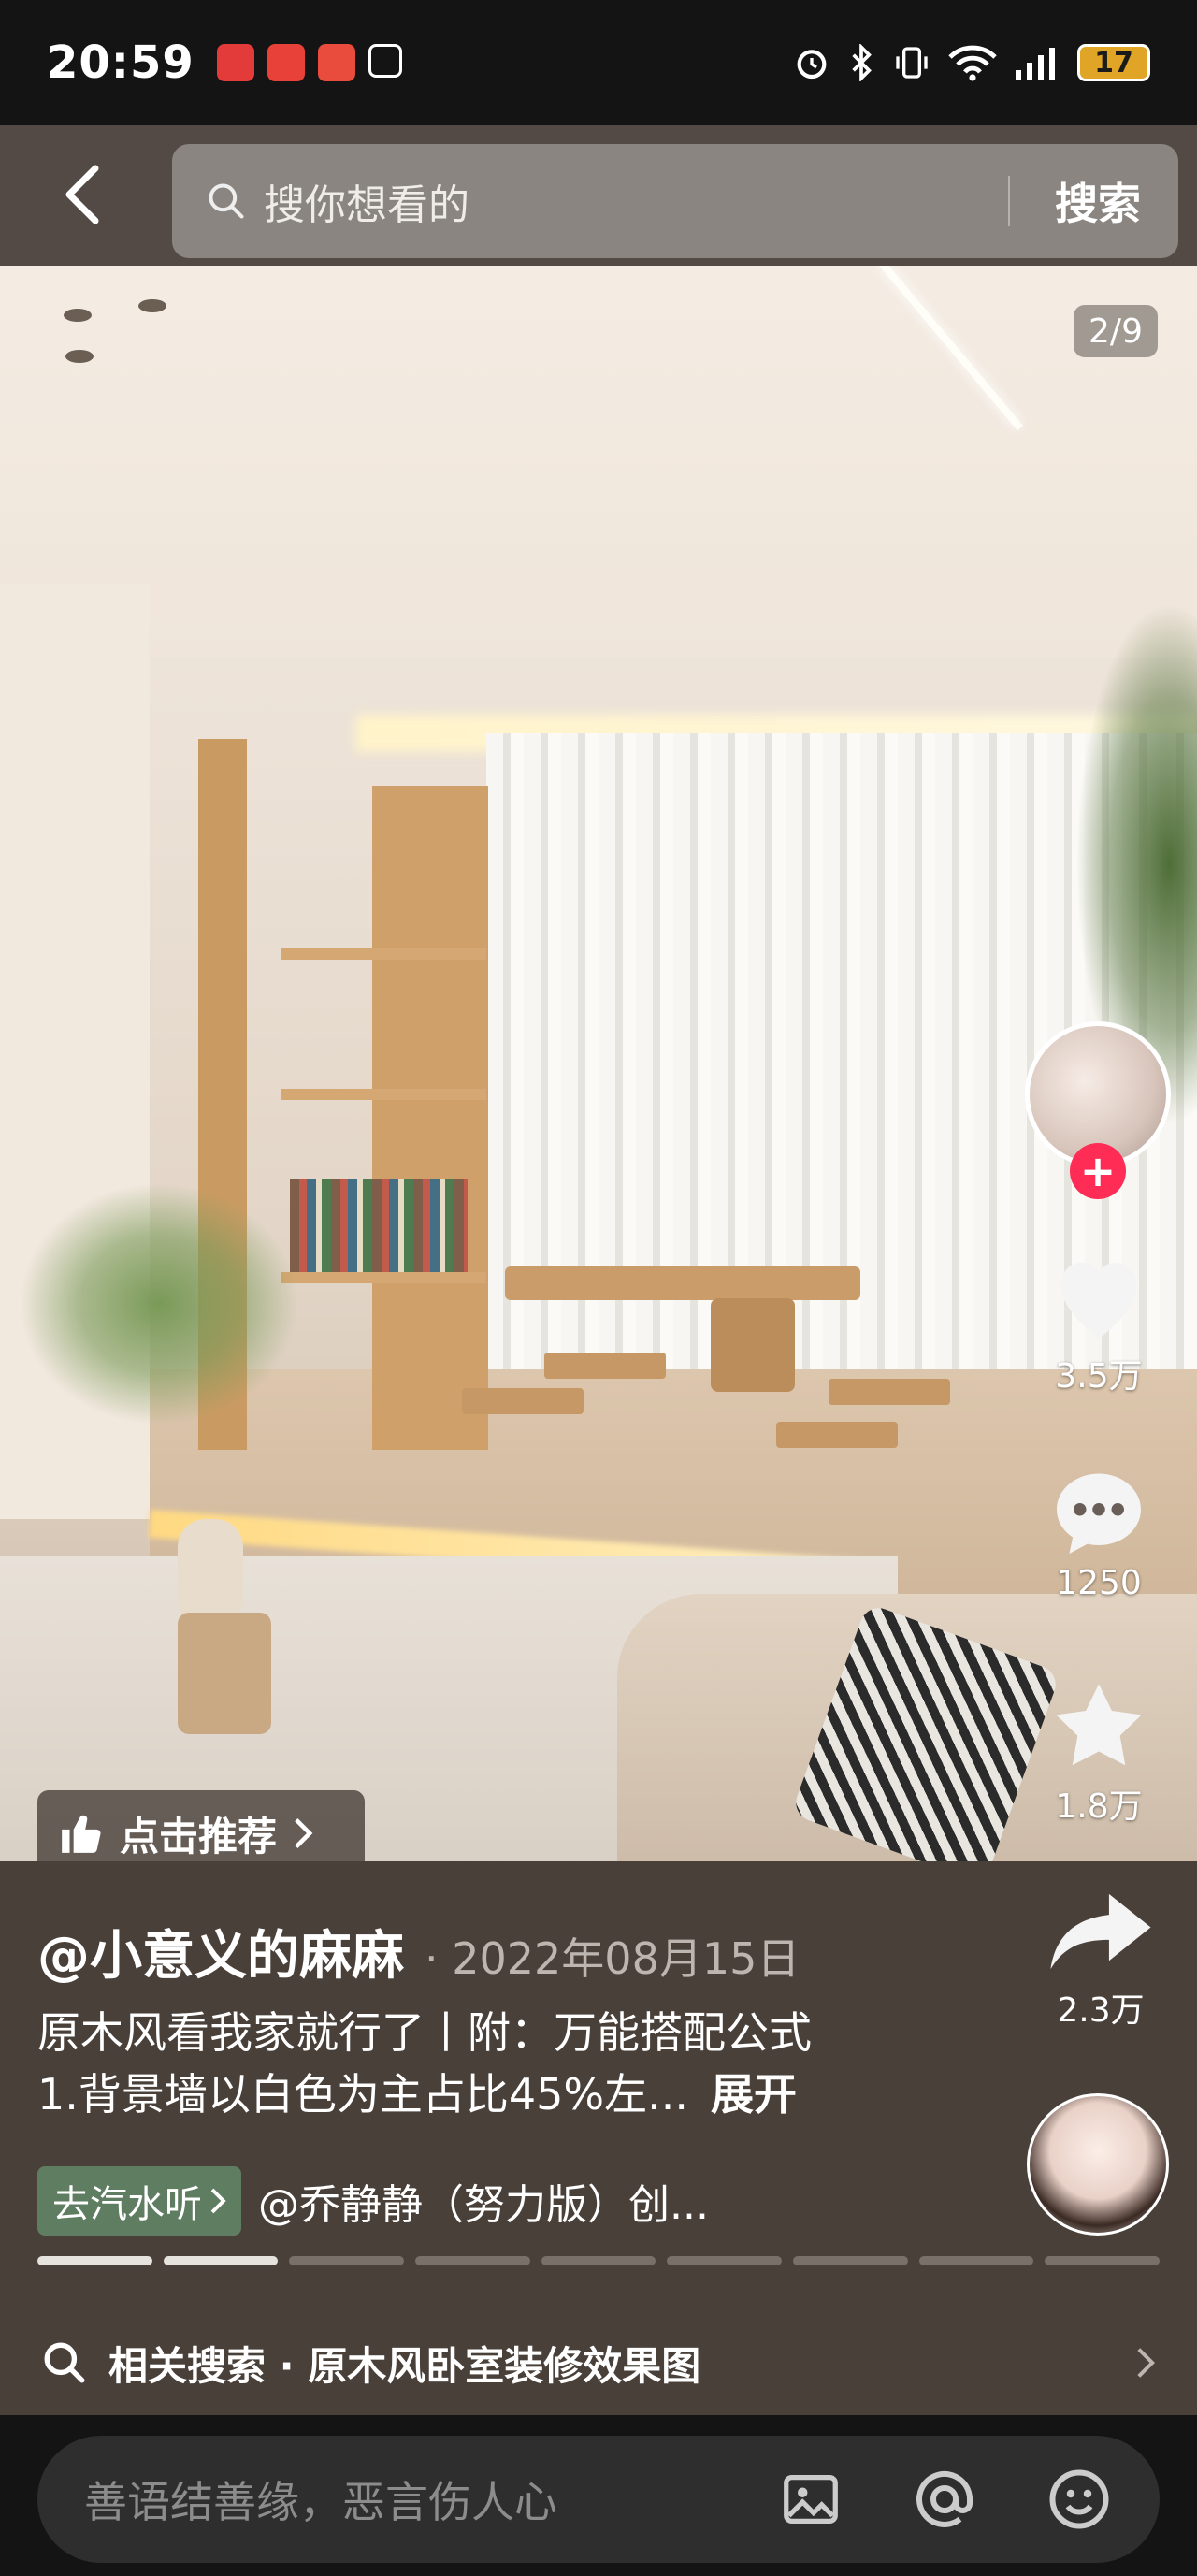  I want to click on mention-icon, so click(944, 2499).